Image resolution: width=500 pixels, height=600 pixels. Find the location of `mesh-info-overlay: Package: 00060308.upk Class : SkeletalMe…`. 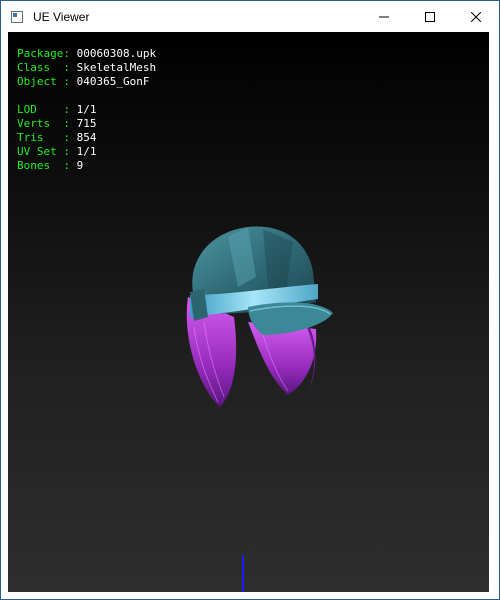

mesh-info-overlay: Package: 00060308.upk Class : SkeletalMe… is located at coordinates (86, 110).